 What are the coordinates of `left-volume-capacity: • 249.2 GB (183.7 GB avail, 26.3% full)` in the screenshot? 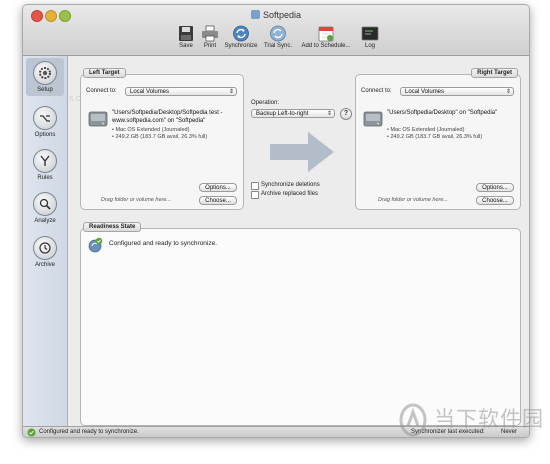 It's located at (160, 137).